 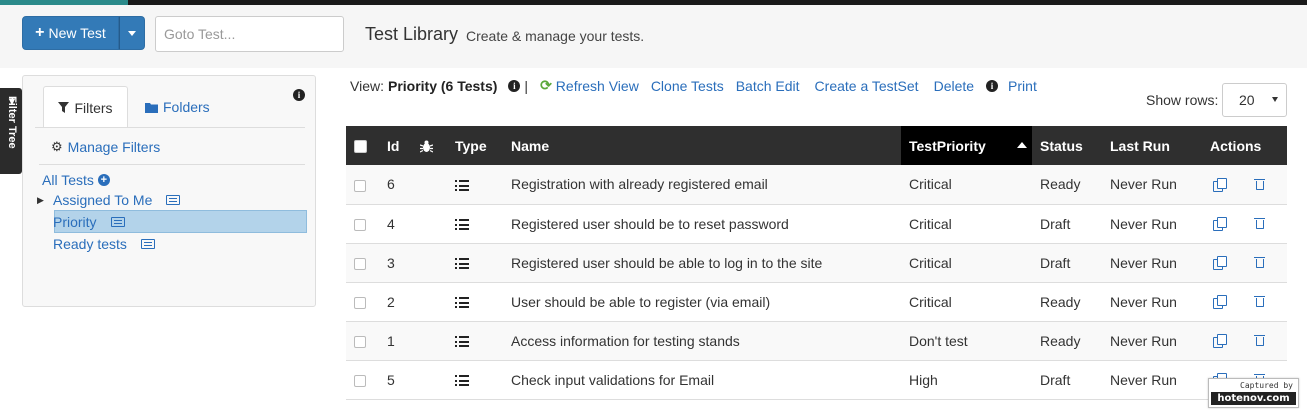 I want to click on column-header-bug, so click(x=429, y=145).